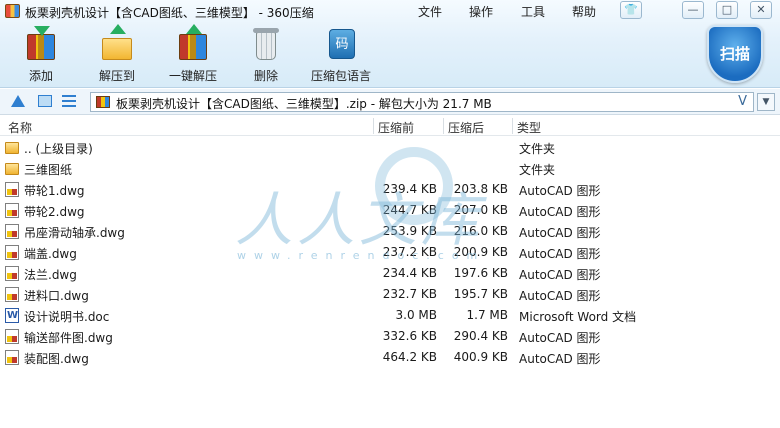 Image resolution: width=780 pixels, height=428 pixels. Describe the element at coordinates (56, 359) in the screenshot. I see `file-name: 装配图.dwg` at that location.